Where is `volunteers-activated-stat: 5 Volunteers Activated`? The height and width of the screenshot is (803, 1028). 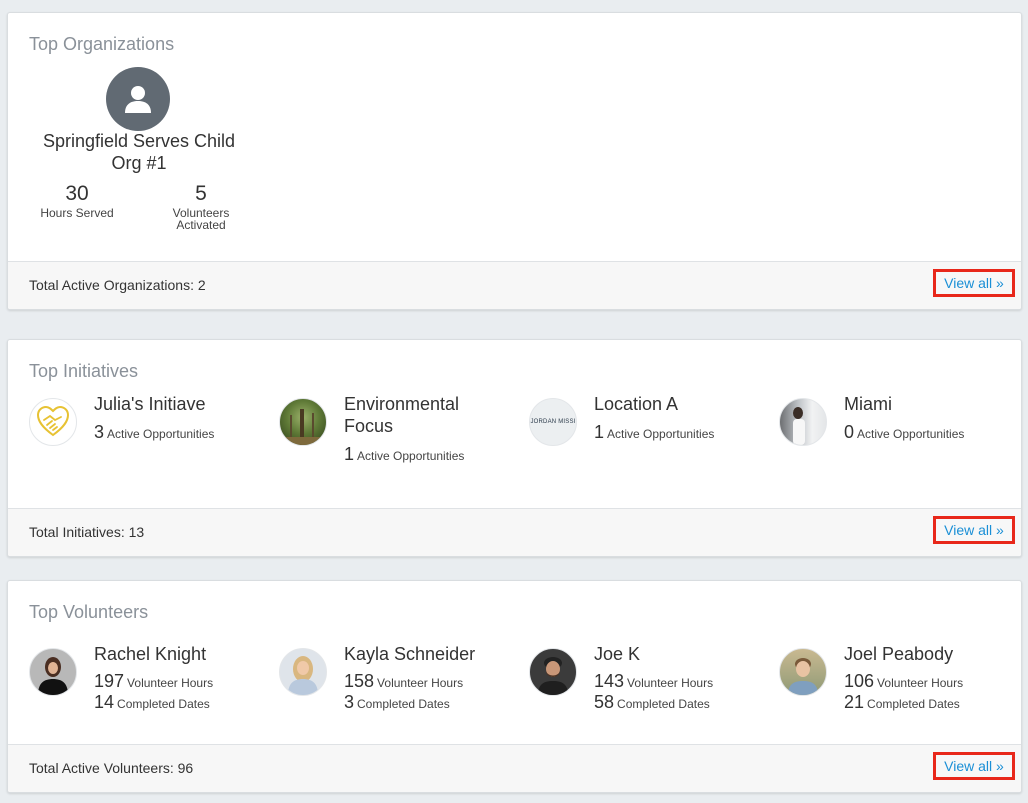
volunteers-activated-stat: 5 Volunteers Activated is located at coordinates (201, 206).